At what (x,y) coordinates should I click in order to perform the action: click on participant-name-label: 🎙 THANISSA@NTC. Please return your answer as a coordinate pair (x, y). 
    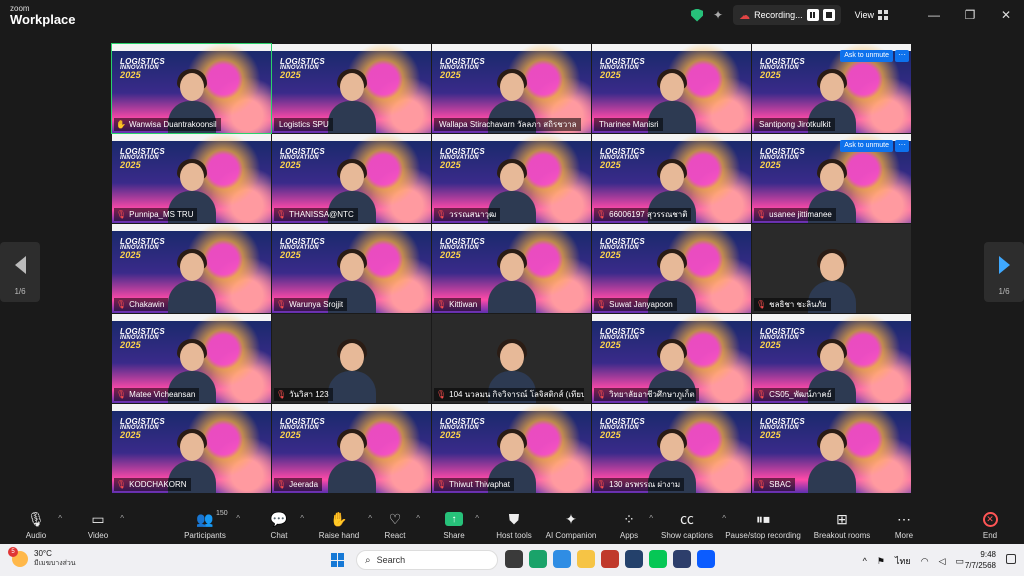
    Looking at the image, I should click on (316, 214).